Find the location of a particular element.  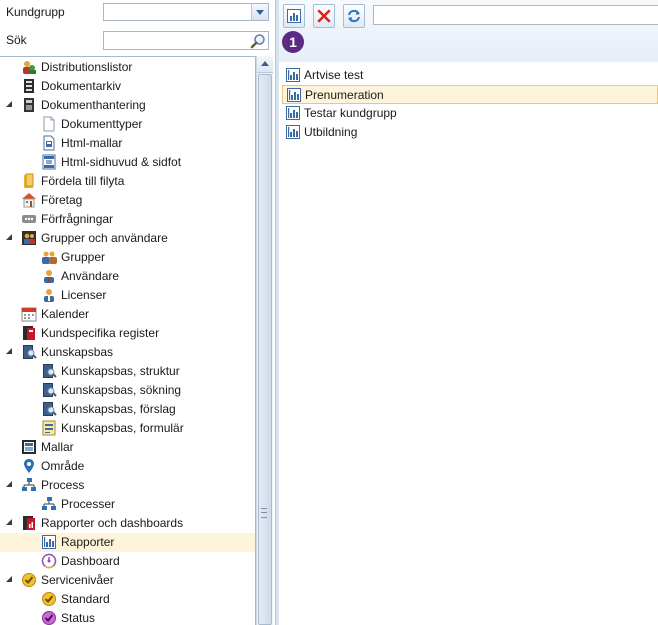

toolbar-search-input is located at coordinates (515, 15).